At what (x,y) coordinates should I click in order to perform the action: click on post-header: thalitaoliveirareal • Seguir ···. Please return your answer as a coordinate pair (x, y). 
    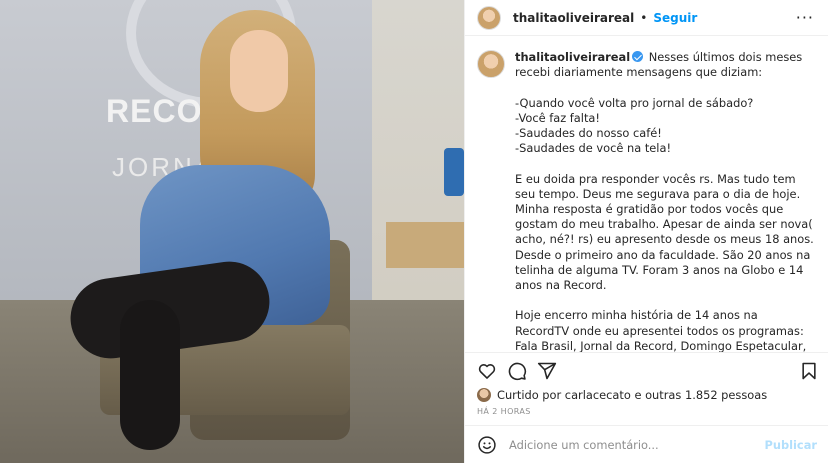
    Looking at the image, I should click on (646, 18).